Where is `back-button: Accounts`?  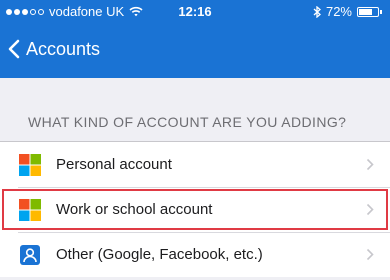
back-button: Accounts is located at coordinates (54, 49).